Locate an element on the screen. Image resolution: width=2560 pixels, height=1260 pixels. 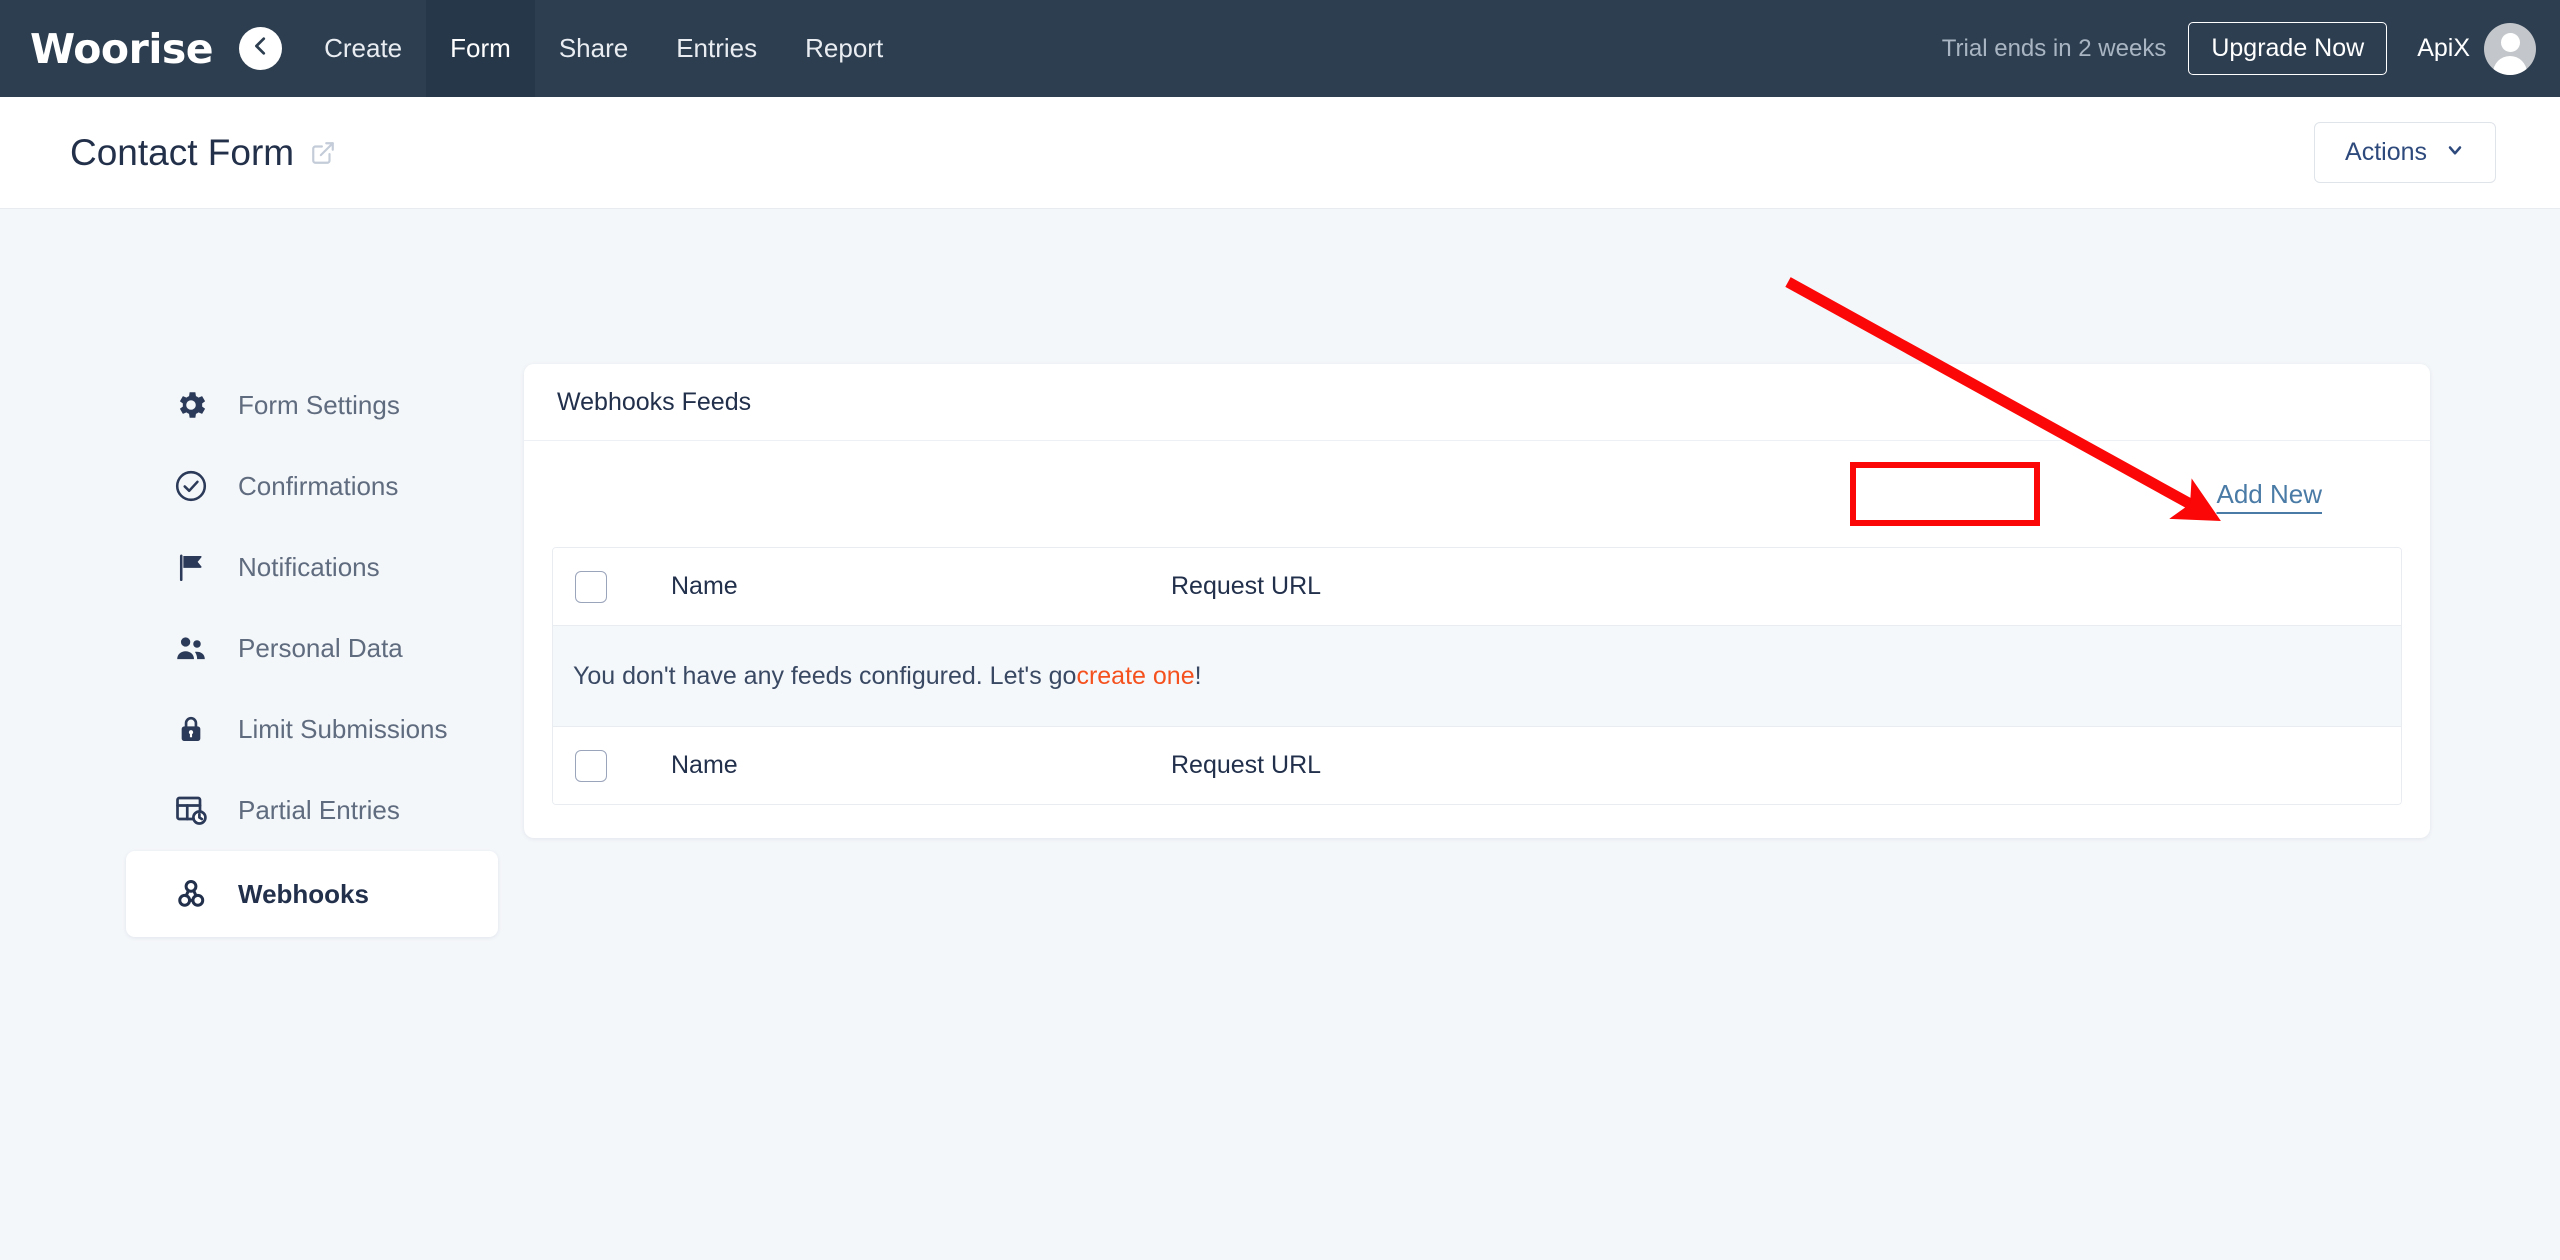
nav-tab-report: Report is located at coordinates (844, 48).